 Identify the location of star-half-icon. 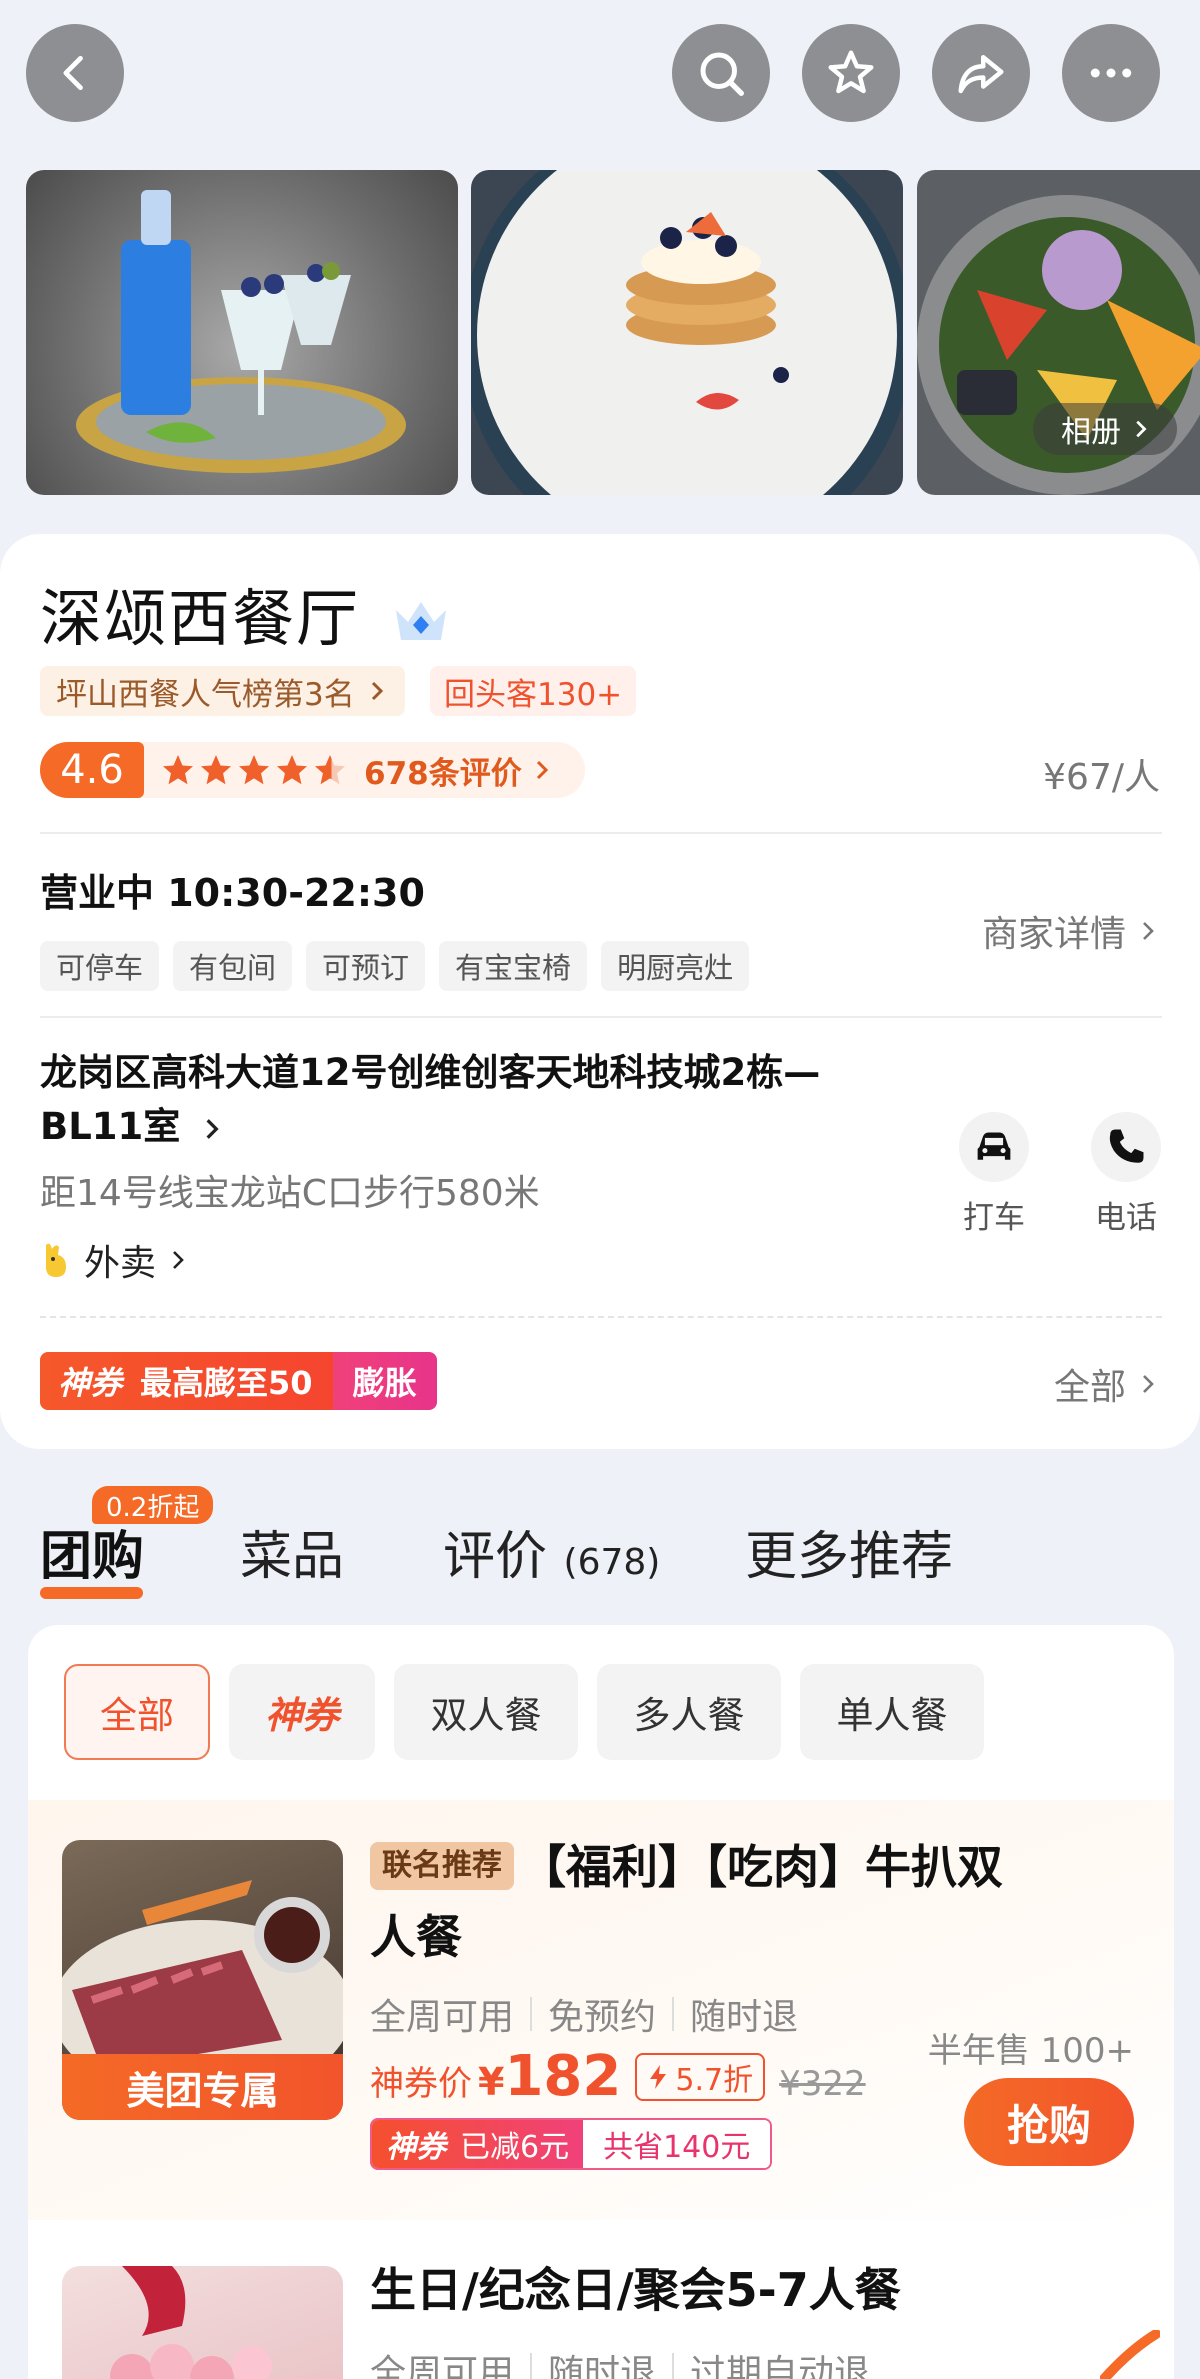
(330, 770).